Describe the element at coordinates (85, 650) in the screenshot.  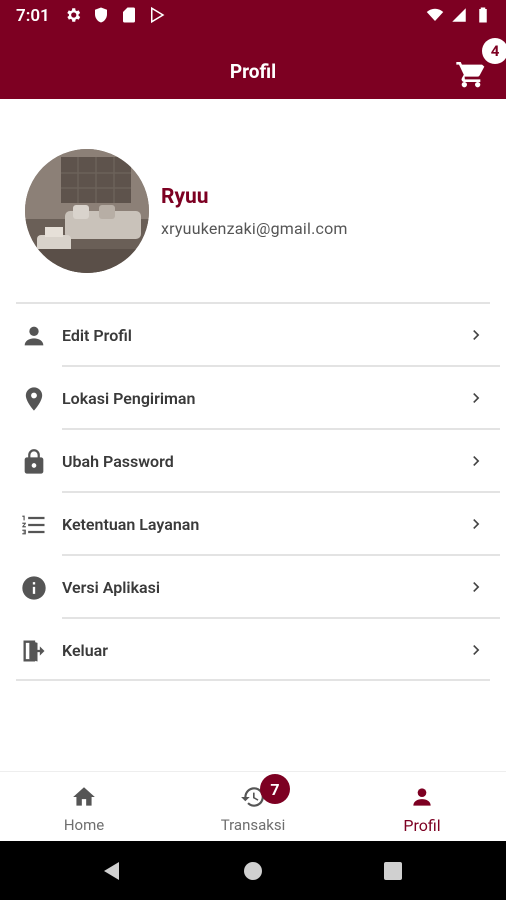
I see `menu-item-label: Keluar` at that location.